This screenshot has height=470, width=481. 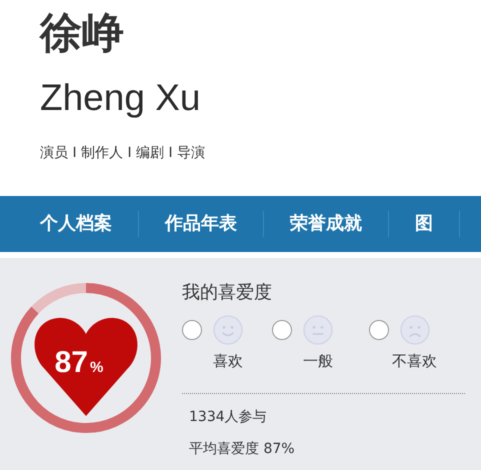 What do you see at coordinates (97, 367) in the screenshot?
I see `percent-unit: %` at bounding box center [97, 367].